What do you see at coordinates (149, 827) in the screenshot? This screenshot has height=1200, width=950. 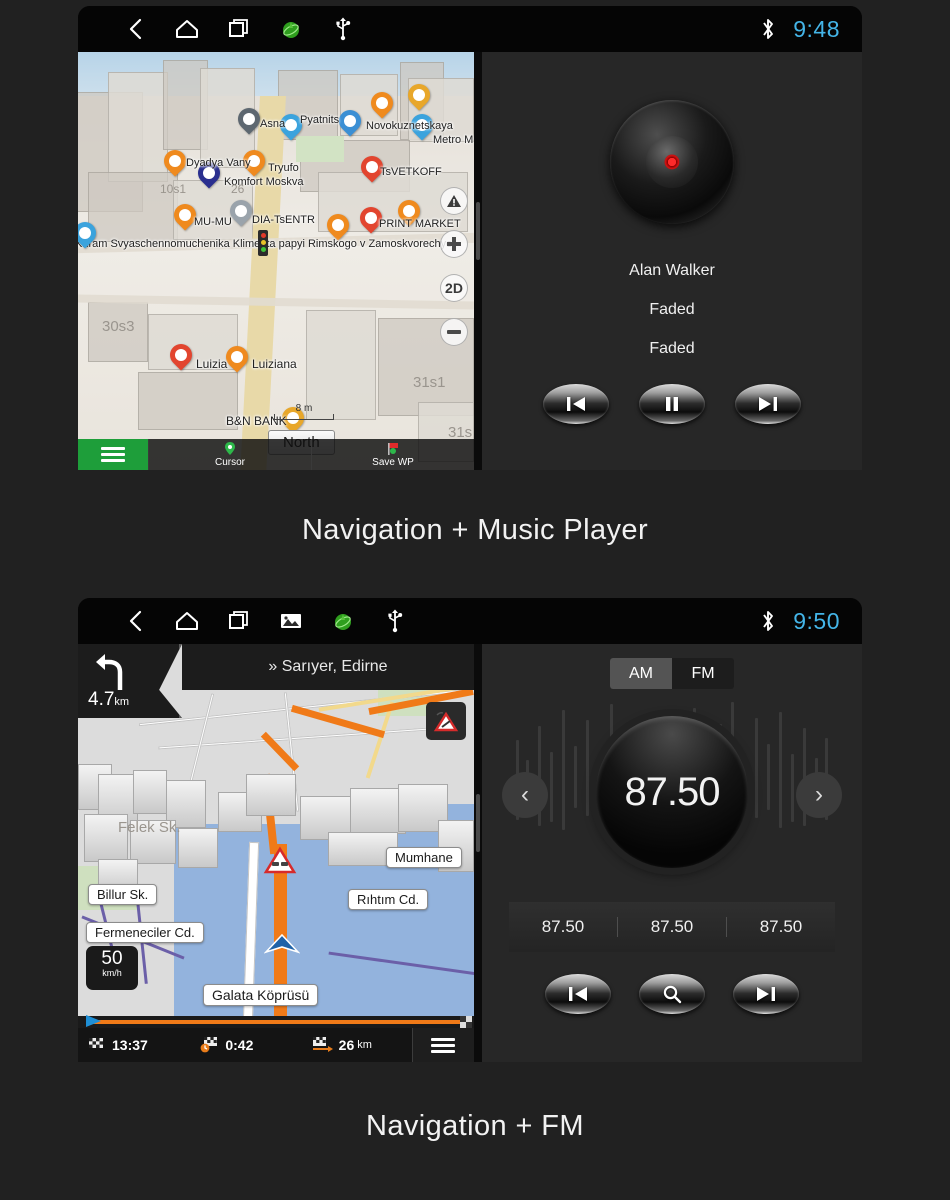 I see `map-label: Felek Sk.` at bounding box center [149, 827].